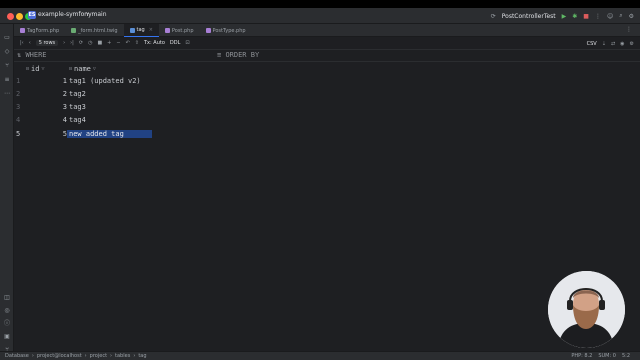 This screenshot has height=360, width=640. I want to click on breadcrumb-item: Database, so click(17, 356).